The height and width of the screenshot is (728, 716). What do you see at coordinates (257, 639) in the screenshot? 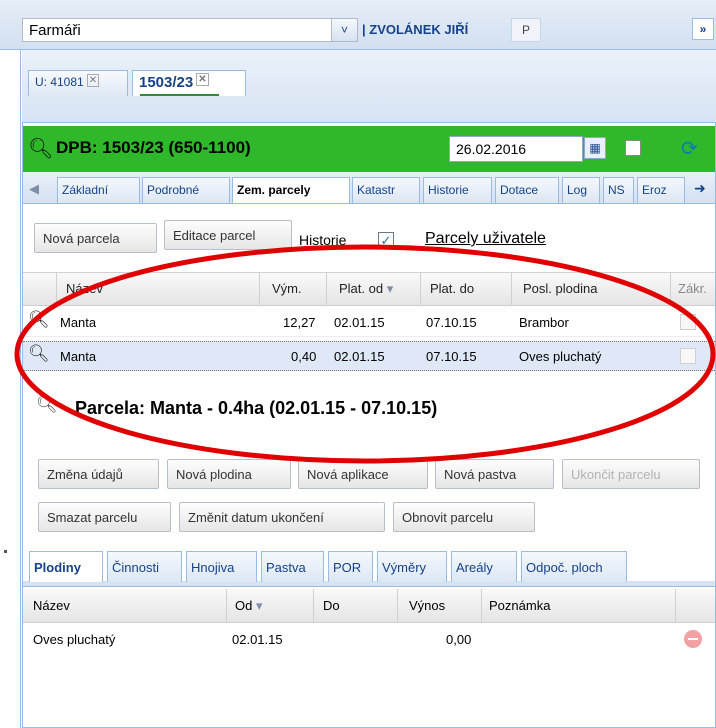
I see `crop-from: 02.01.15` at bounding box center [257, 639].